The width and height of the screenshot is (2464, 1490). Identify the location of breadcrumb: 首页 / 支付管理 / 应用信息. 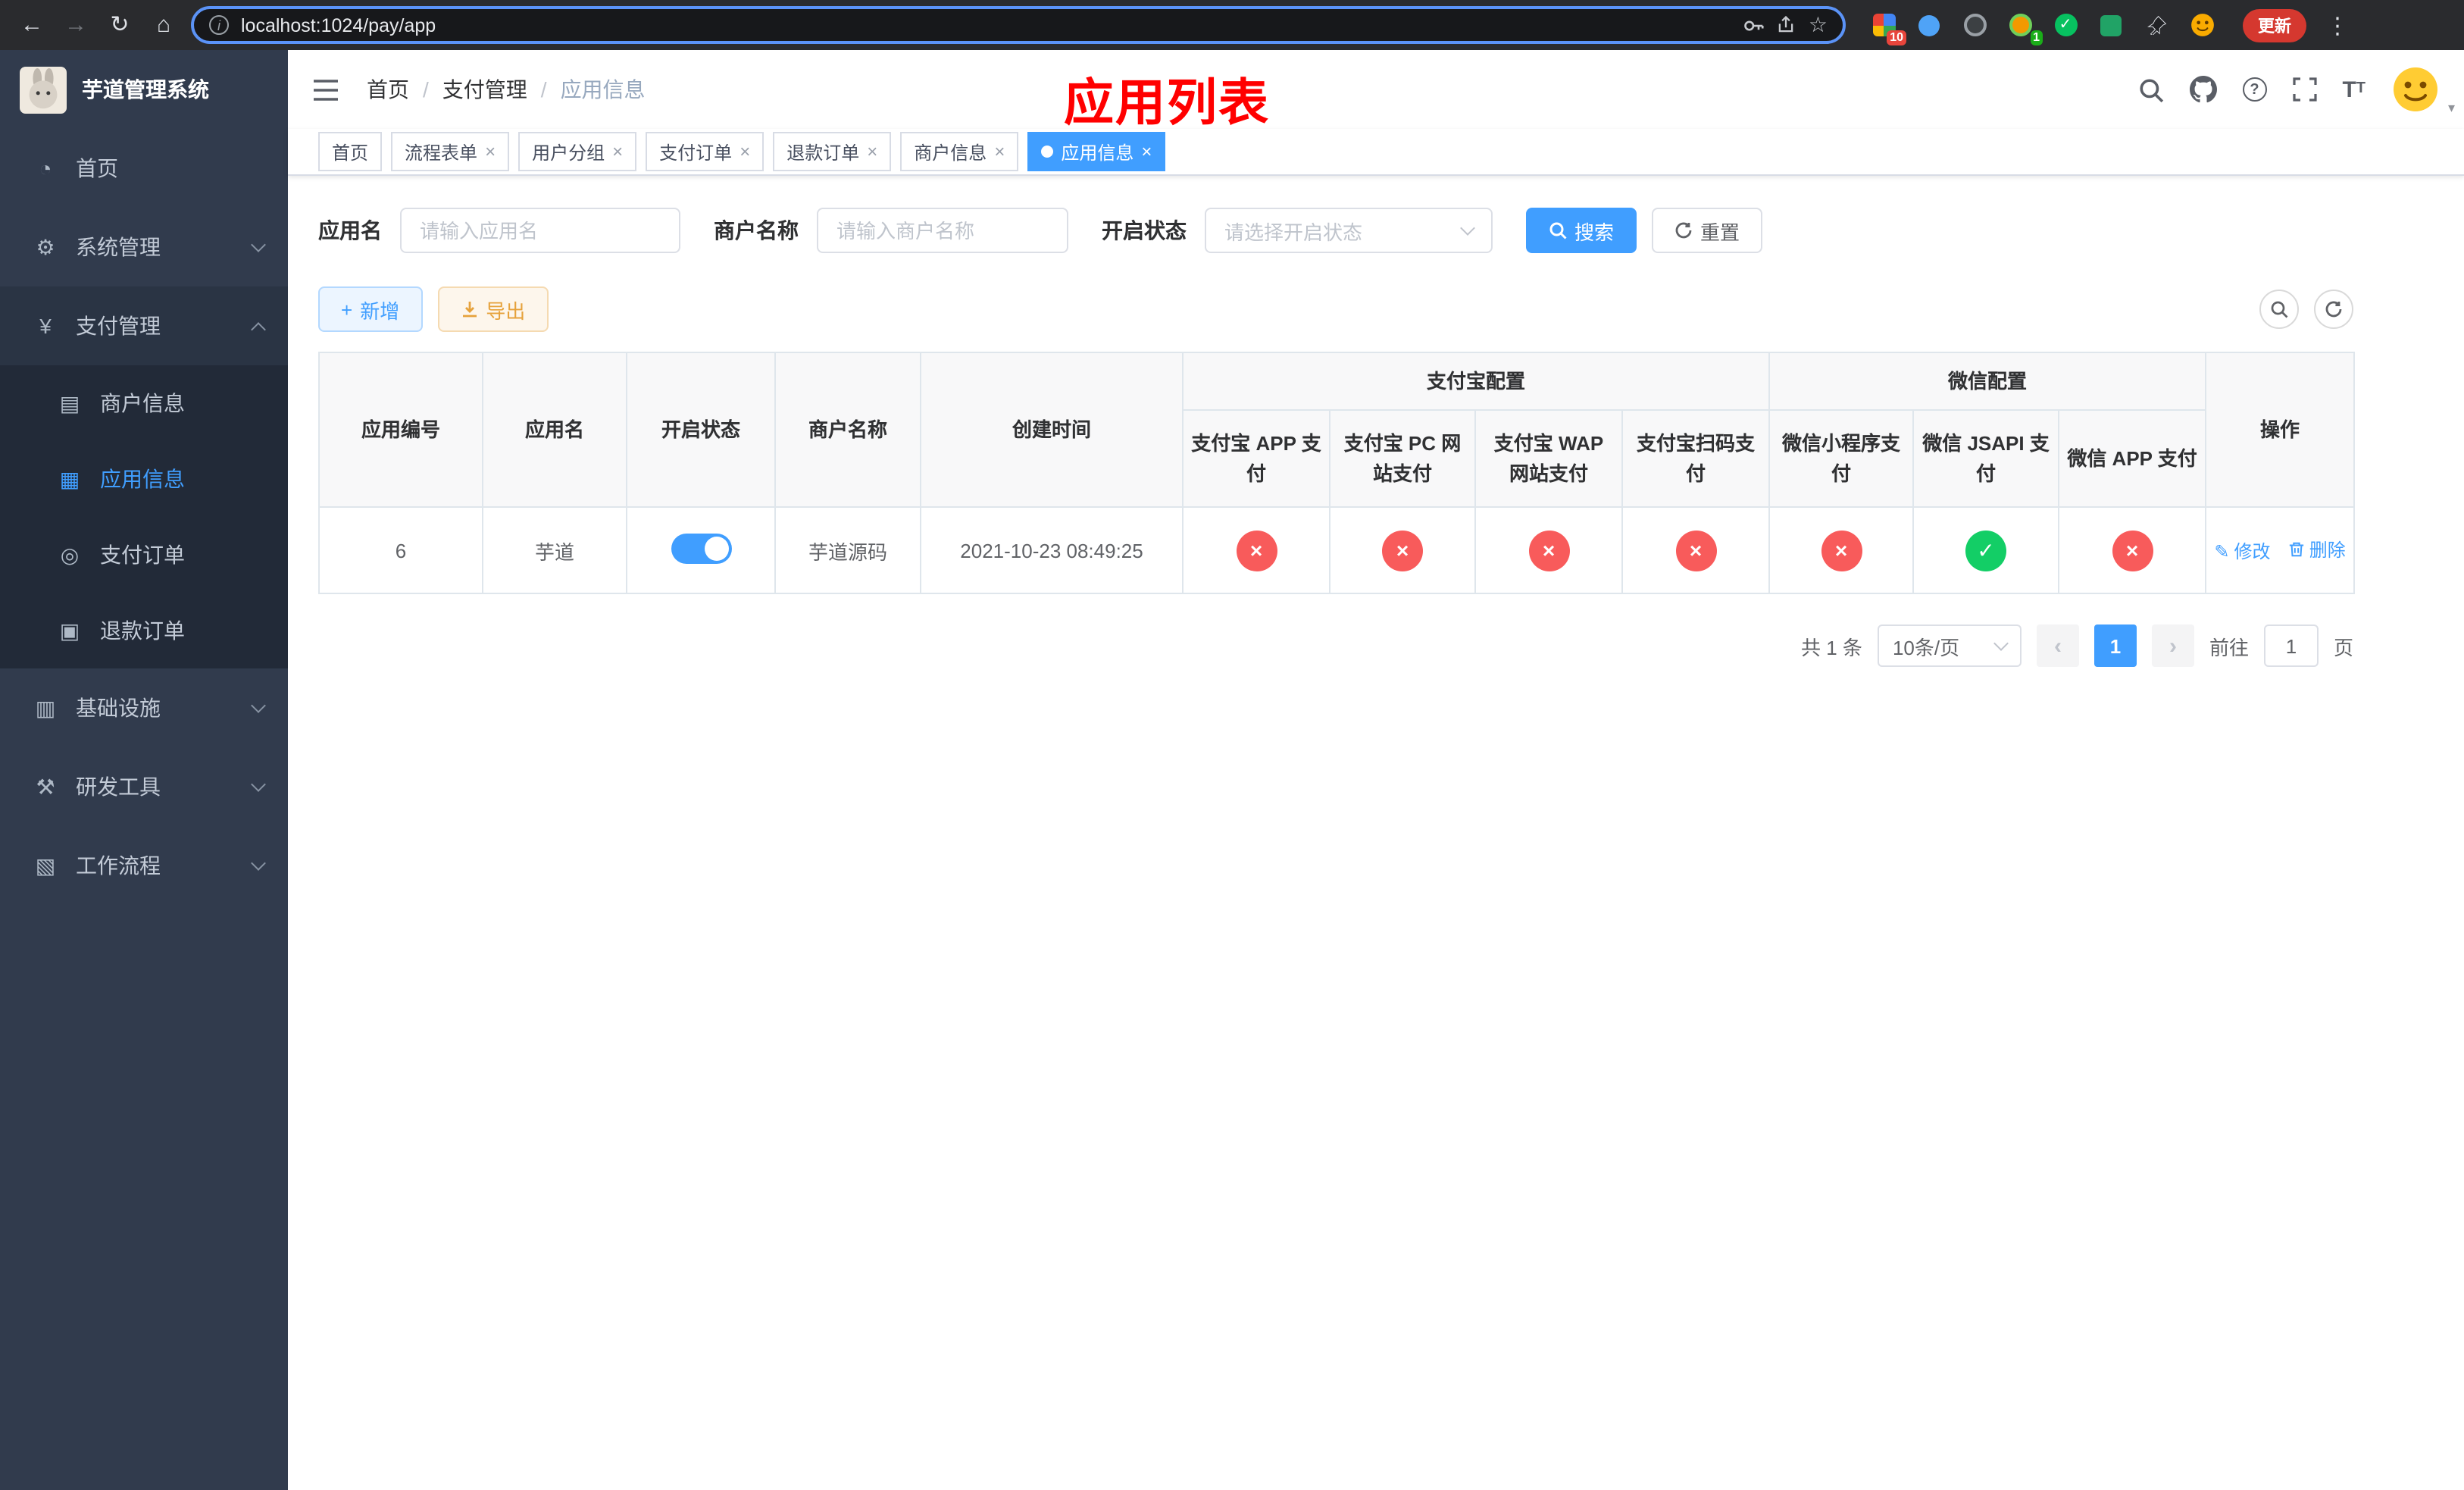
(506, 89).